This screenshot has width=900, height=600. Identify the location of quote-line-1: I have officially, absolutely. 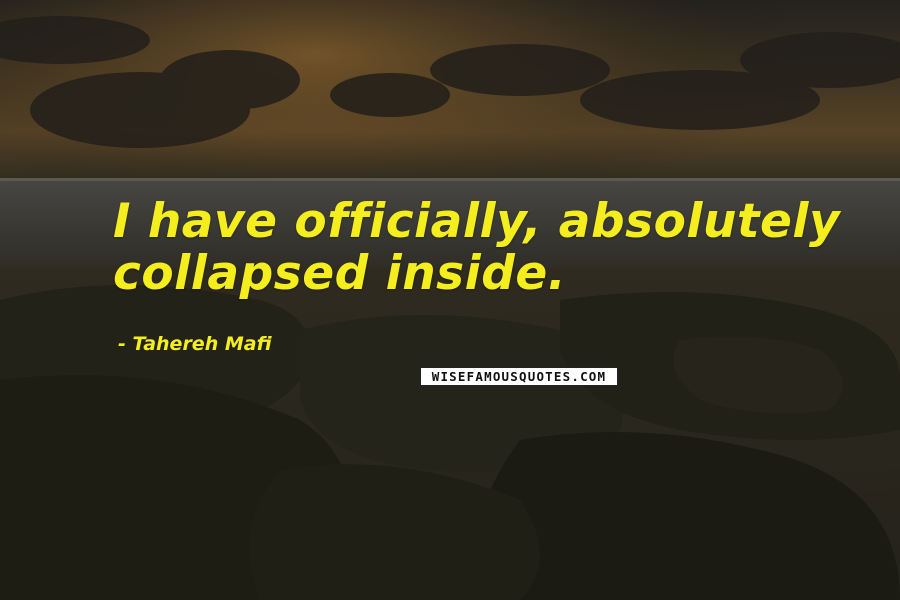
(477, 221).